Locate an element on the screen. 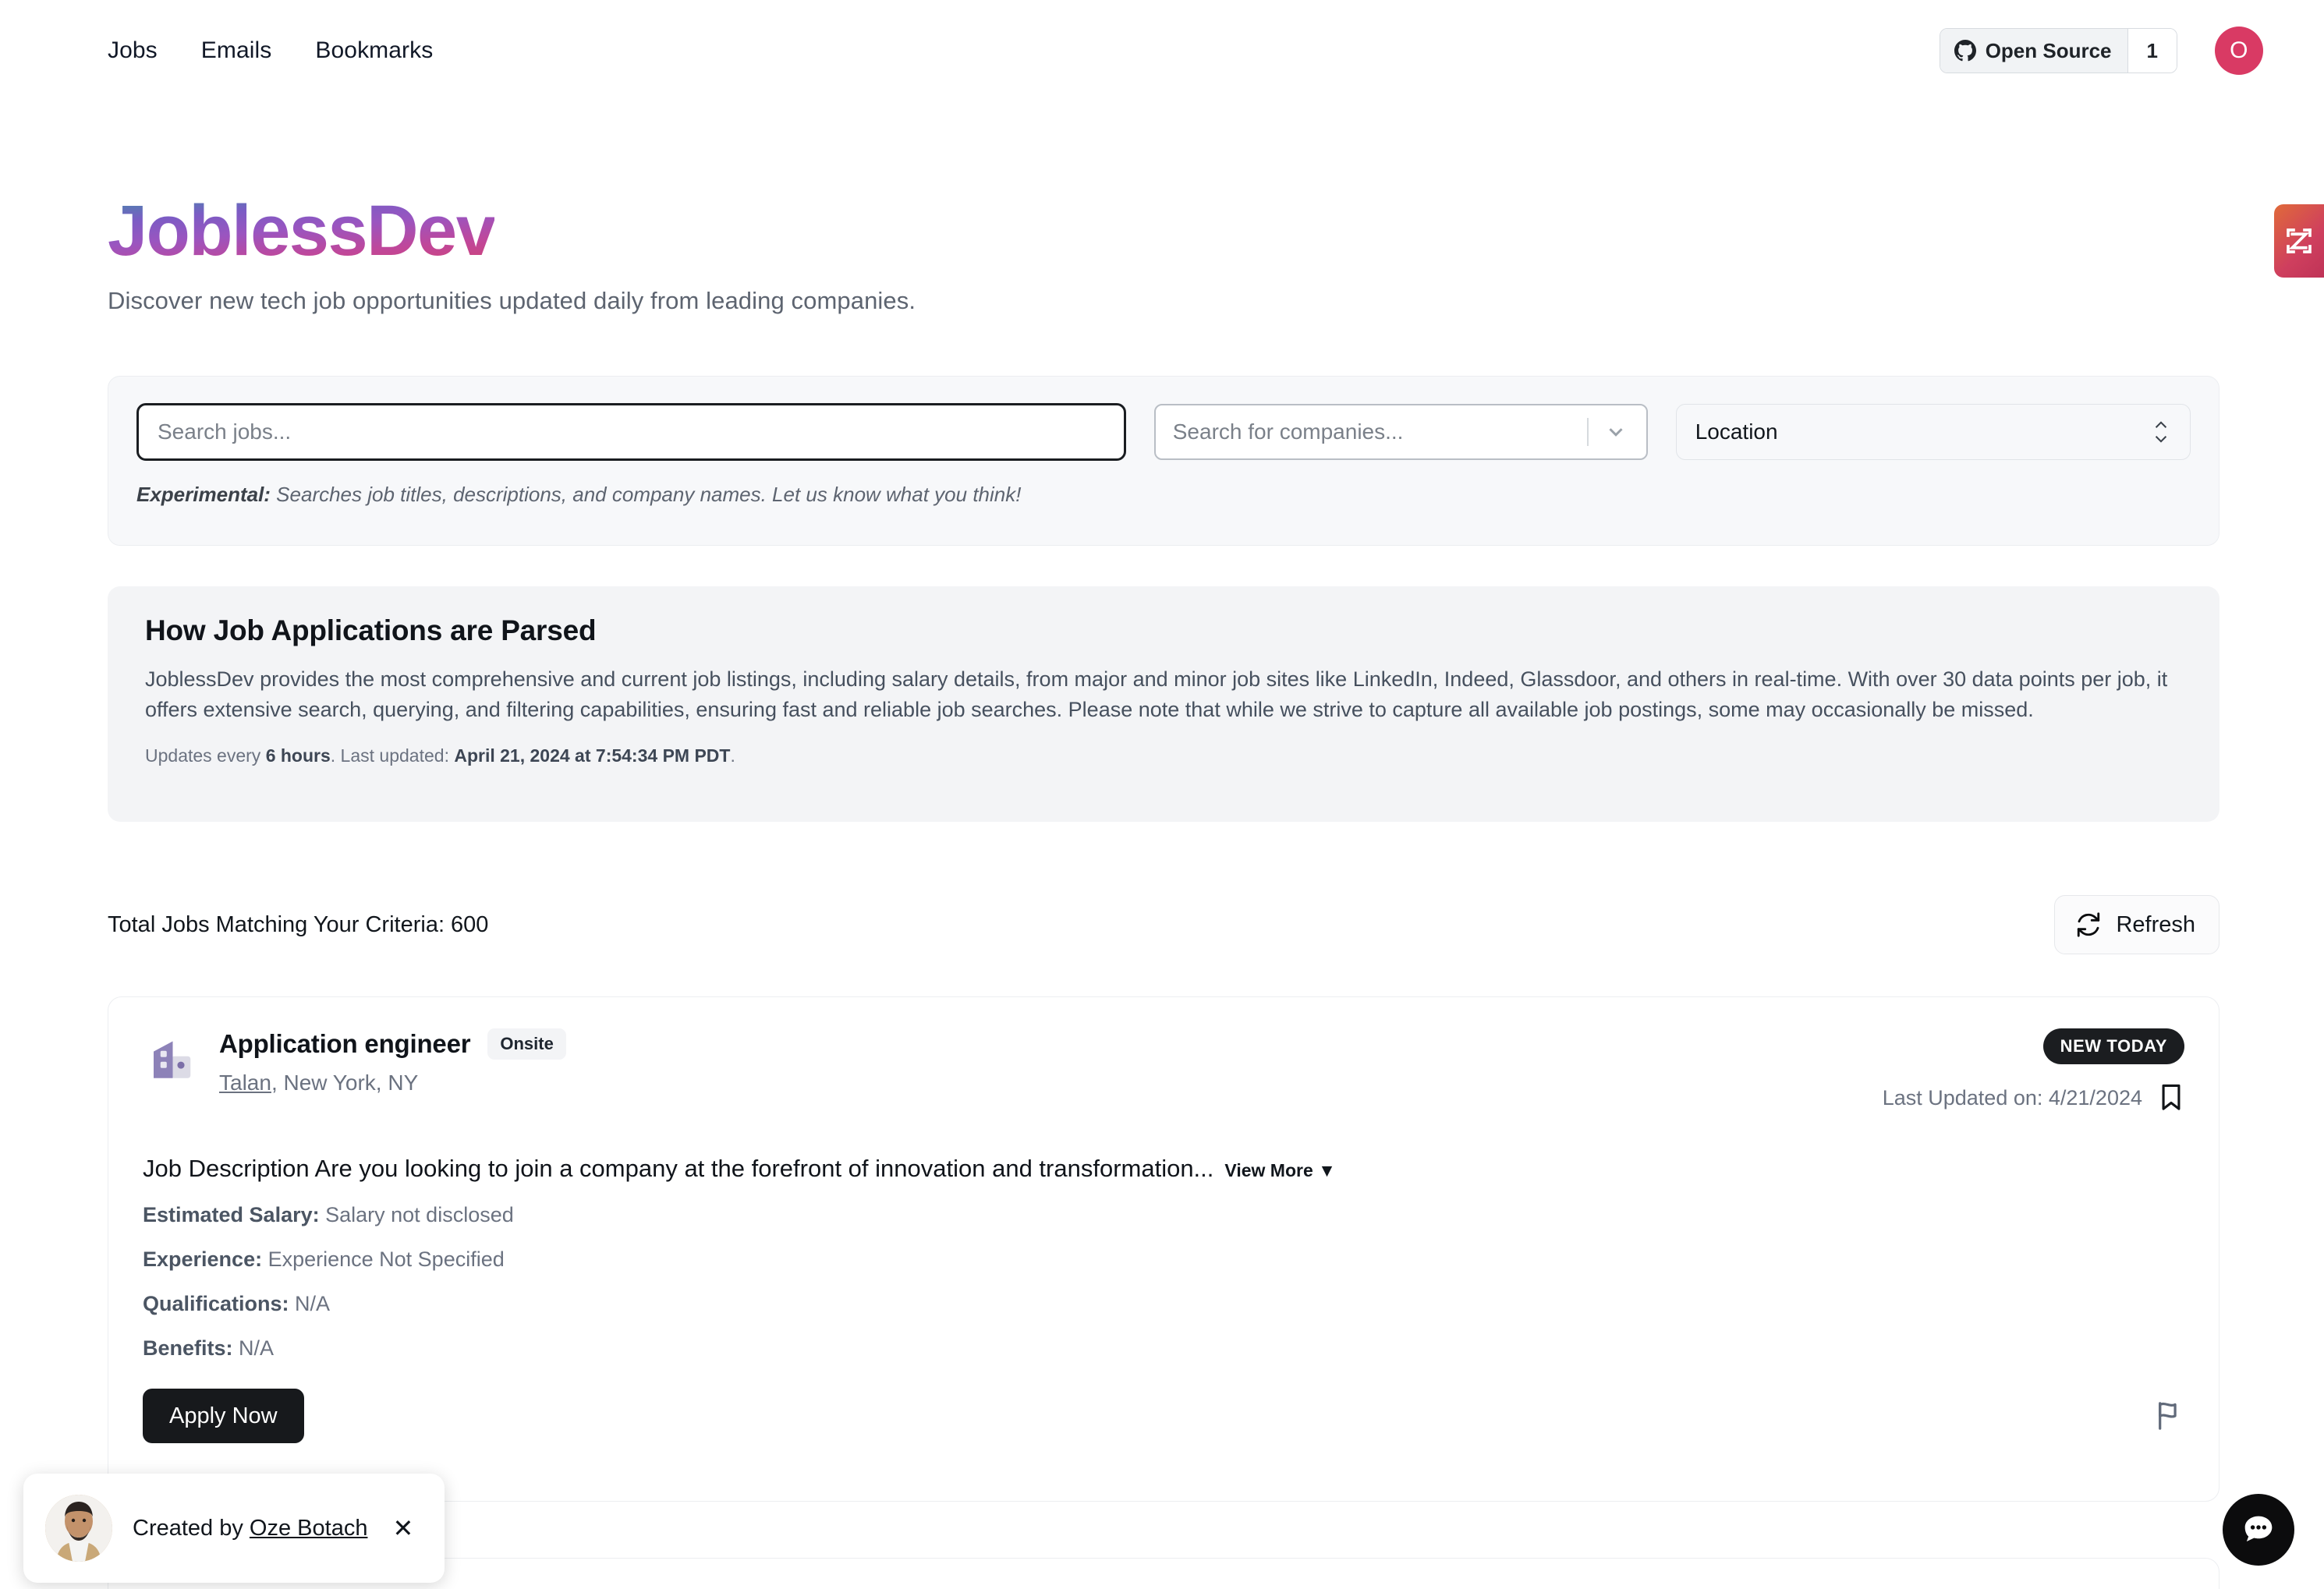  experience-label: Experience: is located at coordinates (203, 1259).